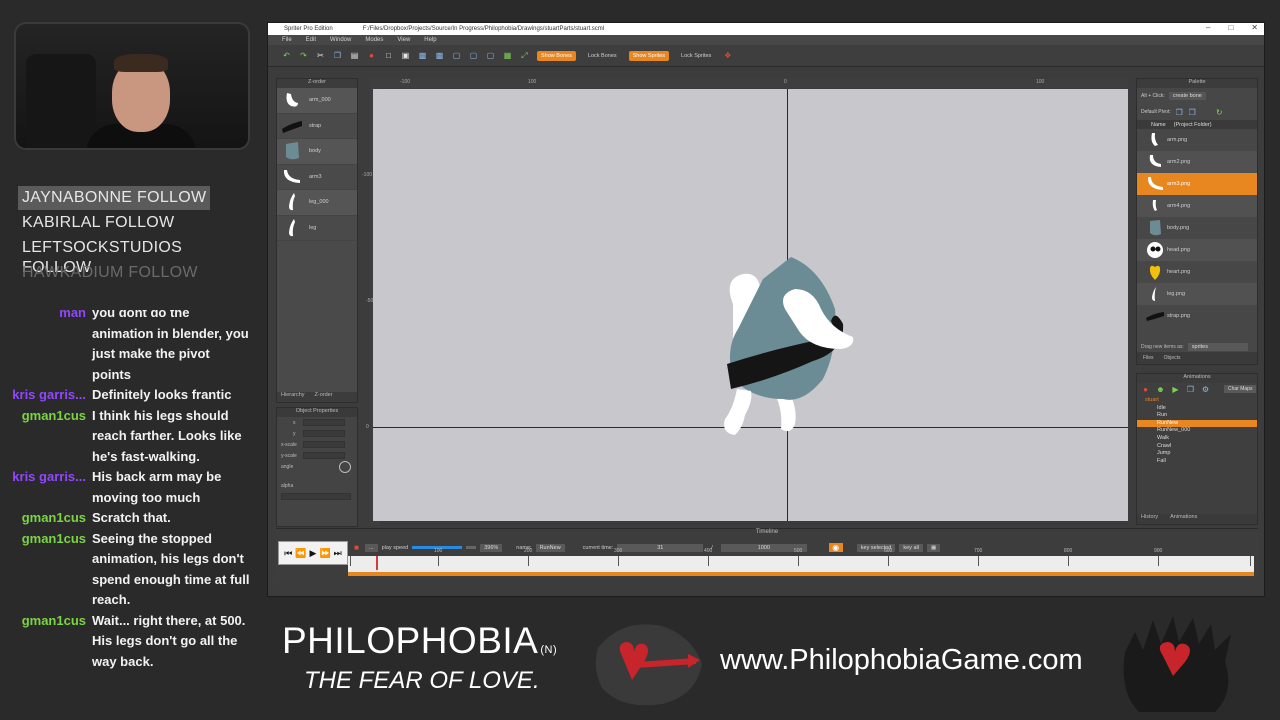  What do you see at coordinates (507, 55) in the screenshot?
I see `grid-icon: ▦` at bounding box center [507, 55].